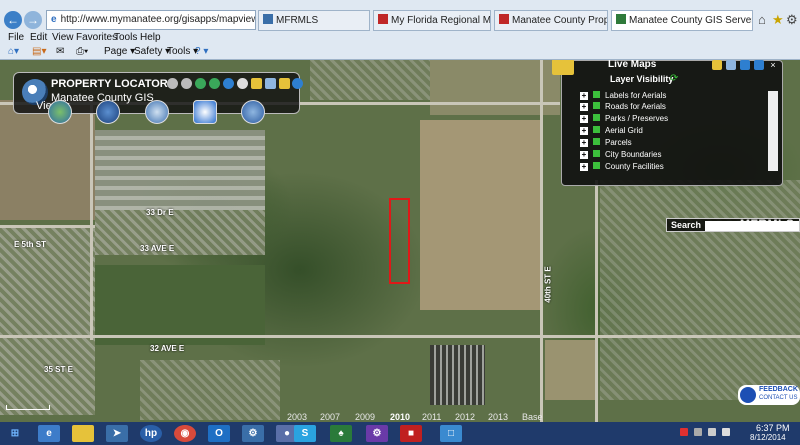 Image resolution: width=800 pixels, height=445 pixels. I want to click on year-2007: 2007, so click(330, 417).